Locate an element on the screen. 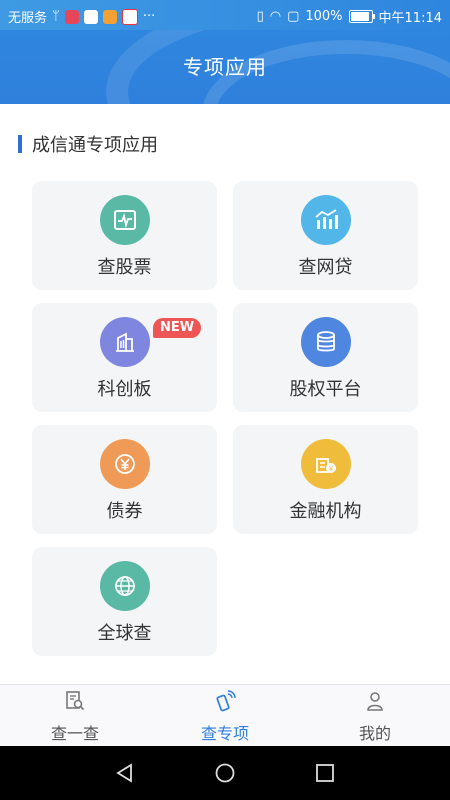 Image resolution: width=450 pixels, height=800 pixels. card-stock: 查股票 is located at coordinates (124, 235).